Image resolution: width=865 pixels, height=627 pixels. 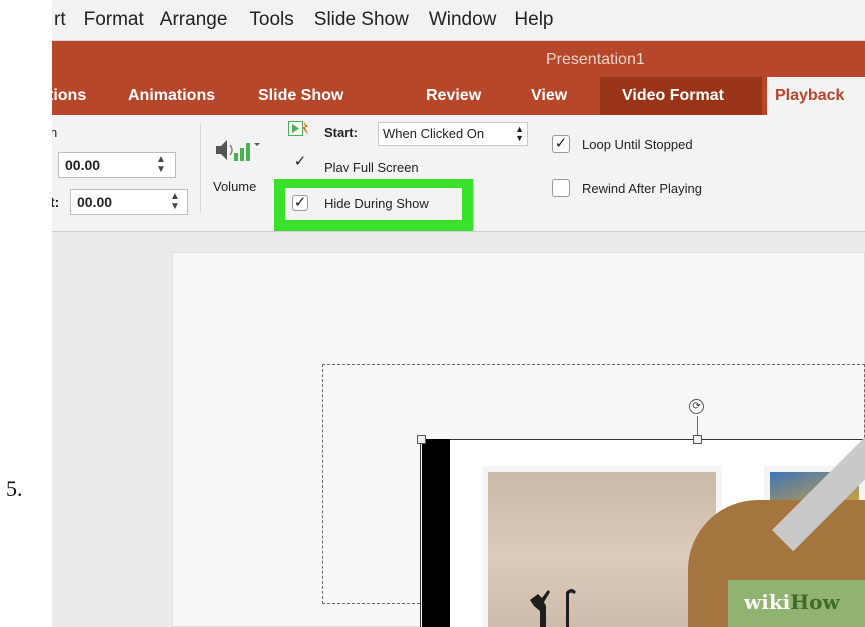 I want to click on watermark-text: wikiHow, so click(x=792, y=602).